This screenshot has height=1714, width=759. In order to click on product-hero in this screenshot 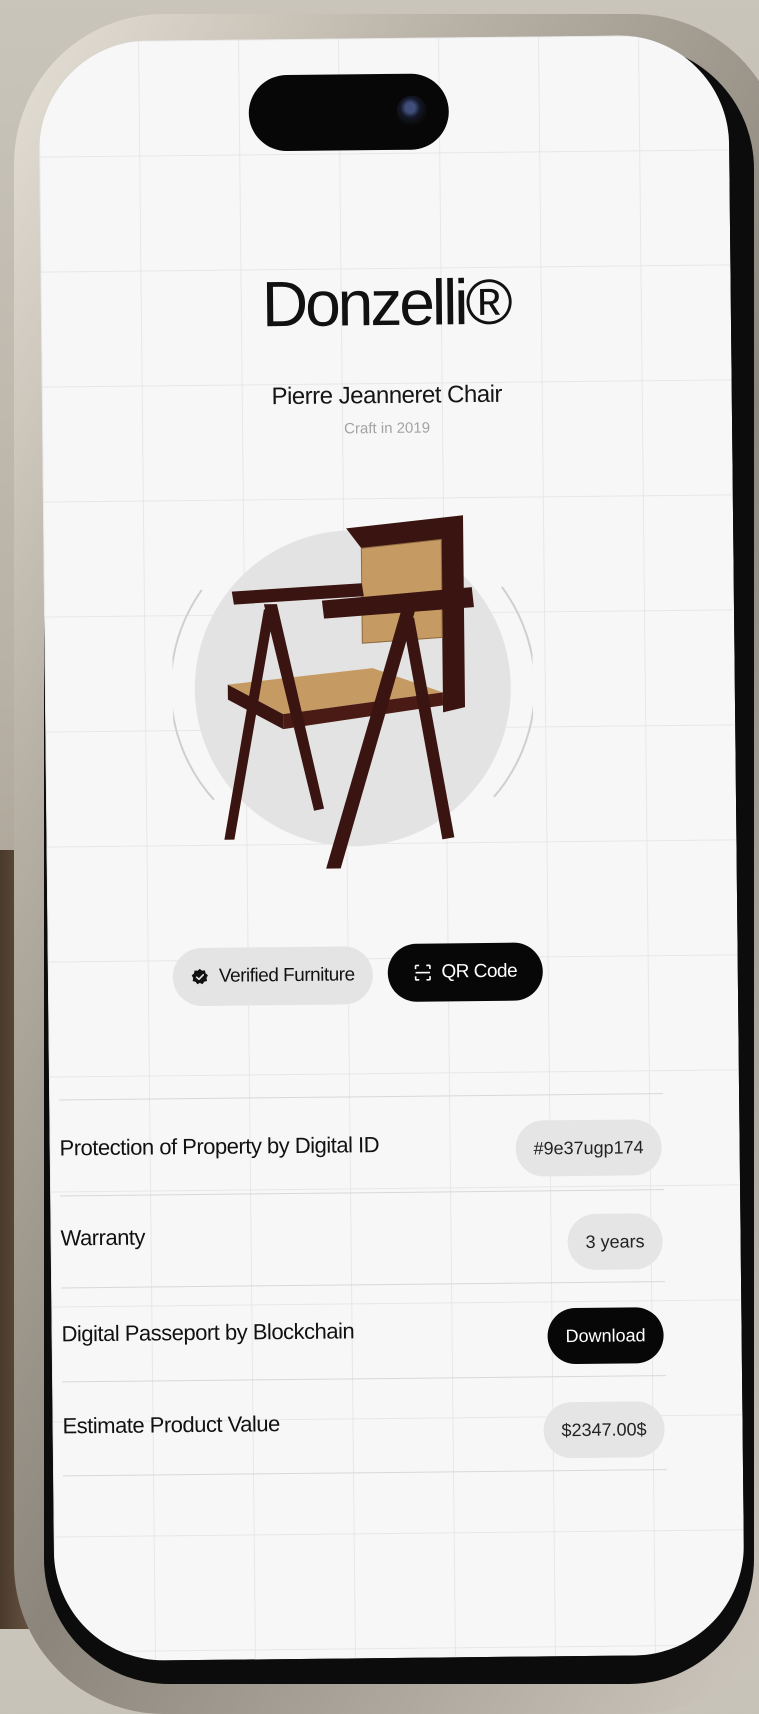, I will do `click(352, 693)`.